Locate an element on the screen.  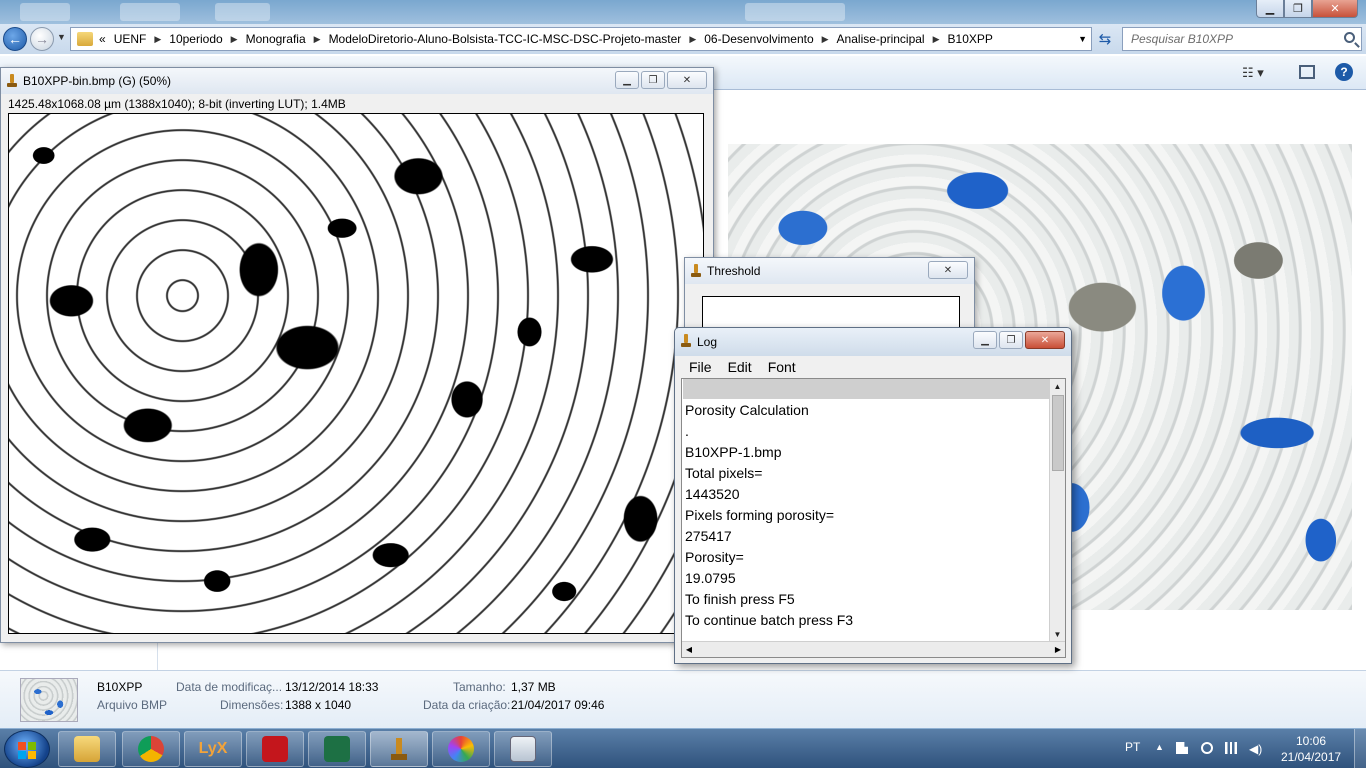
preview-pane-icon is located at coordinates (1307, 72).